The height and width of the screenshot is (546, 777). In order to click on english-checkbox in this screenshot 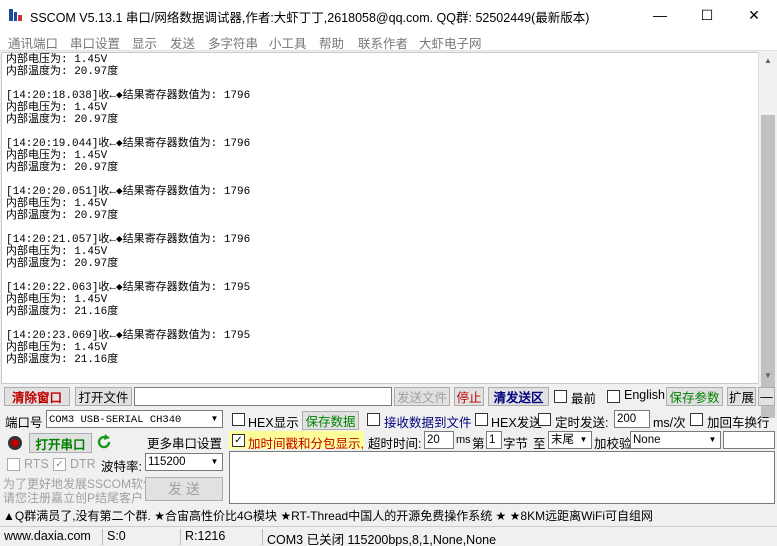, I will do `click(613, 396)`.